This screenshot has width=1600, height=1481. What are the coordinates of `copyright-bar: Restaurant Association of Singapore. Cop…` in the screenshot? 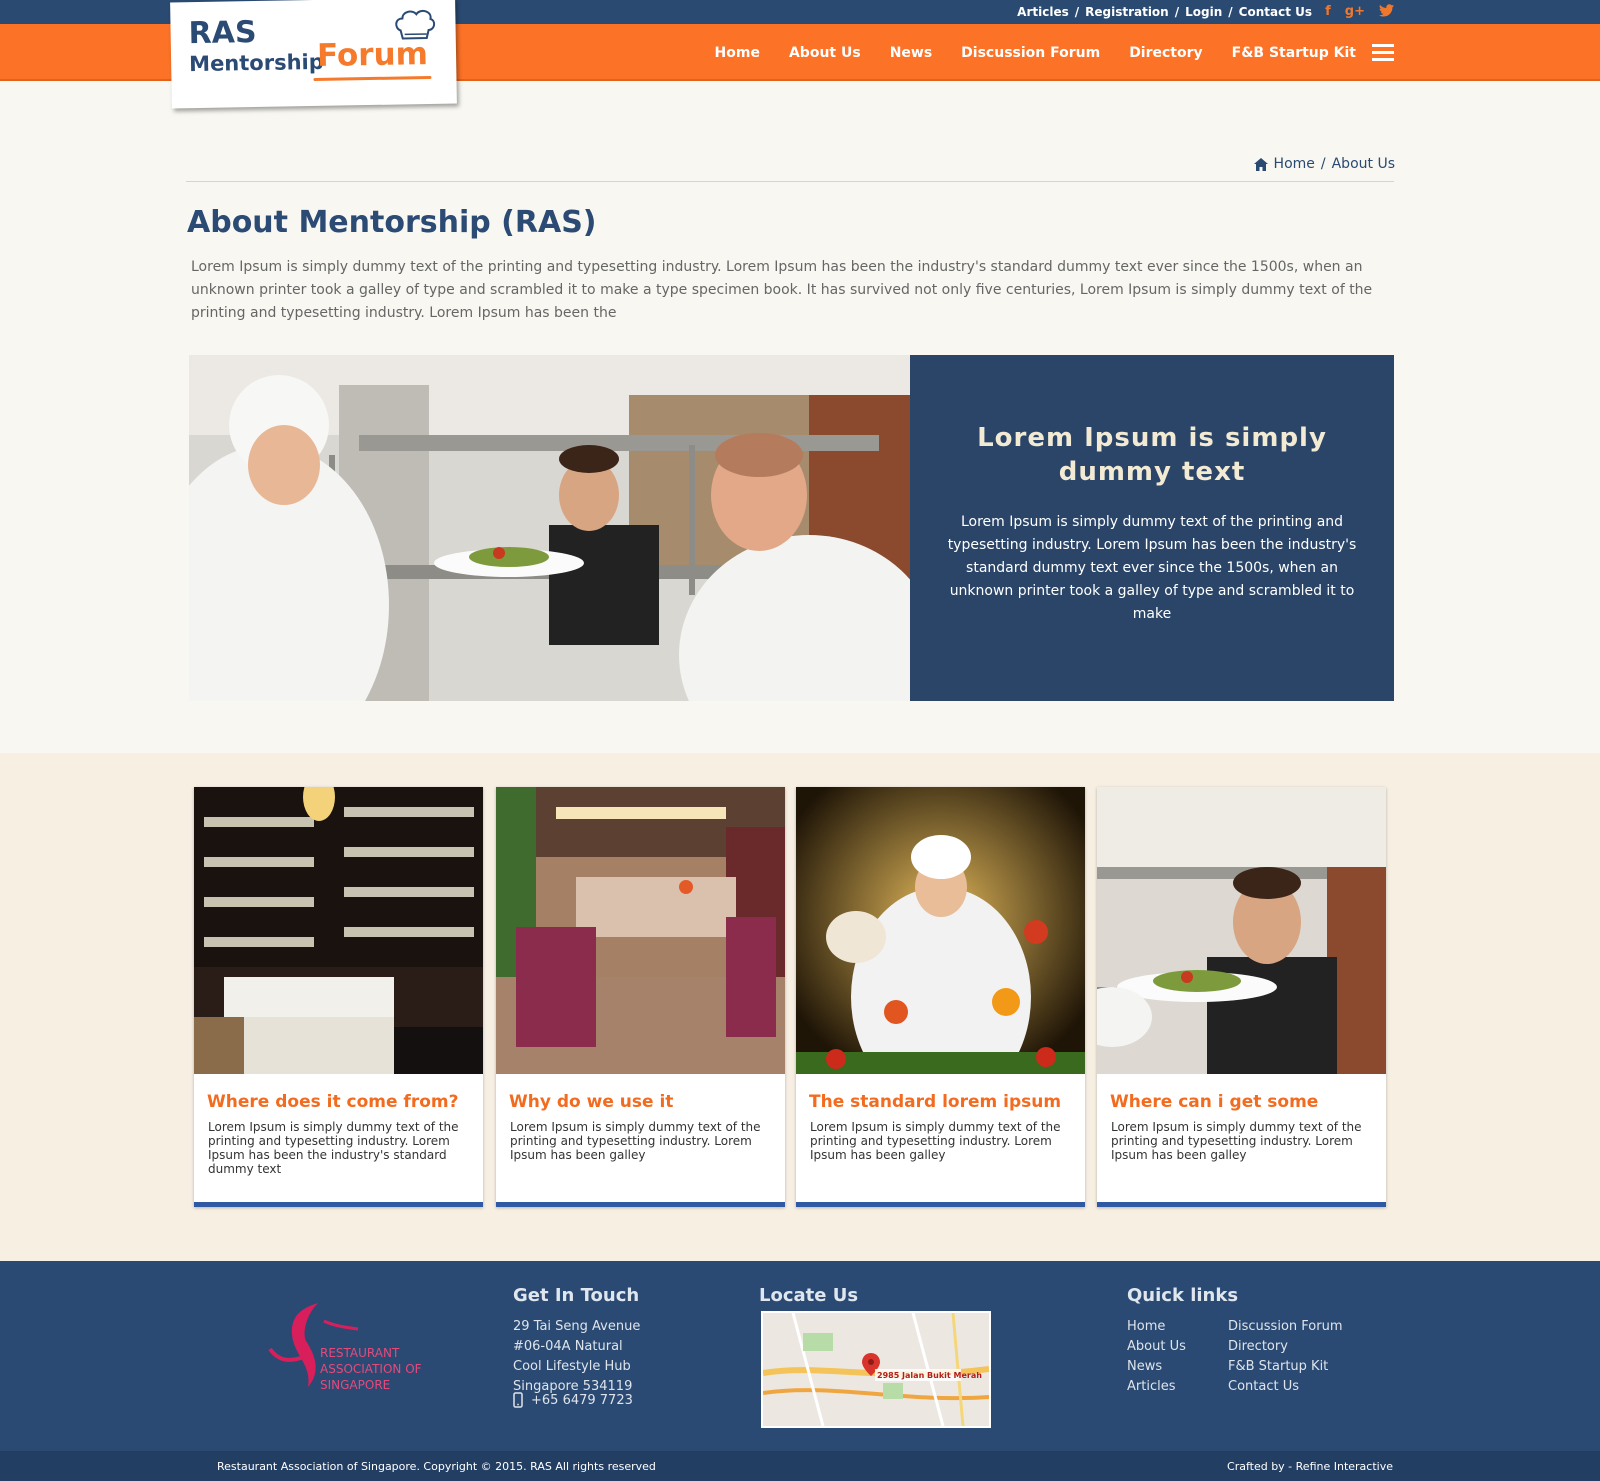 It's located at (800, 1466).